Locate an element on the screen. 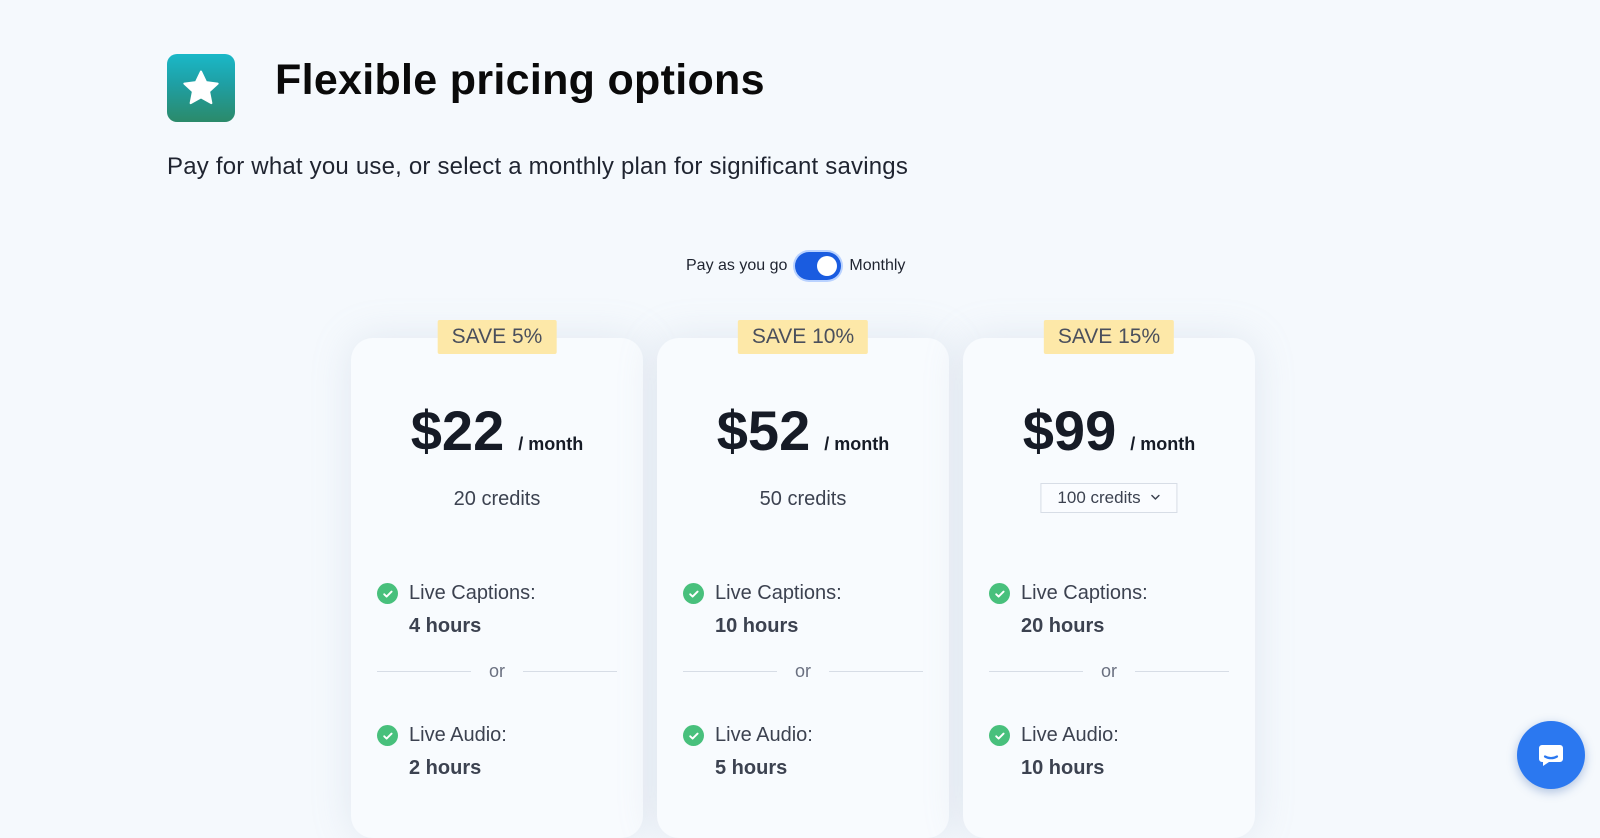  feature-live-captions: Live Captions: 20 hours is located at coordinates (1068, 610).